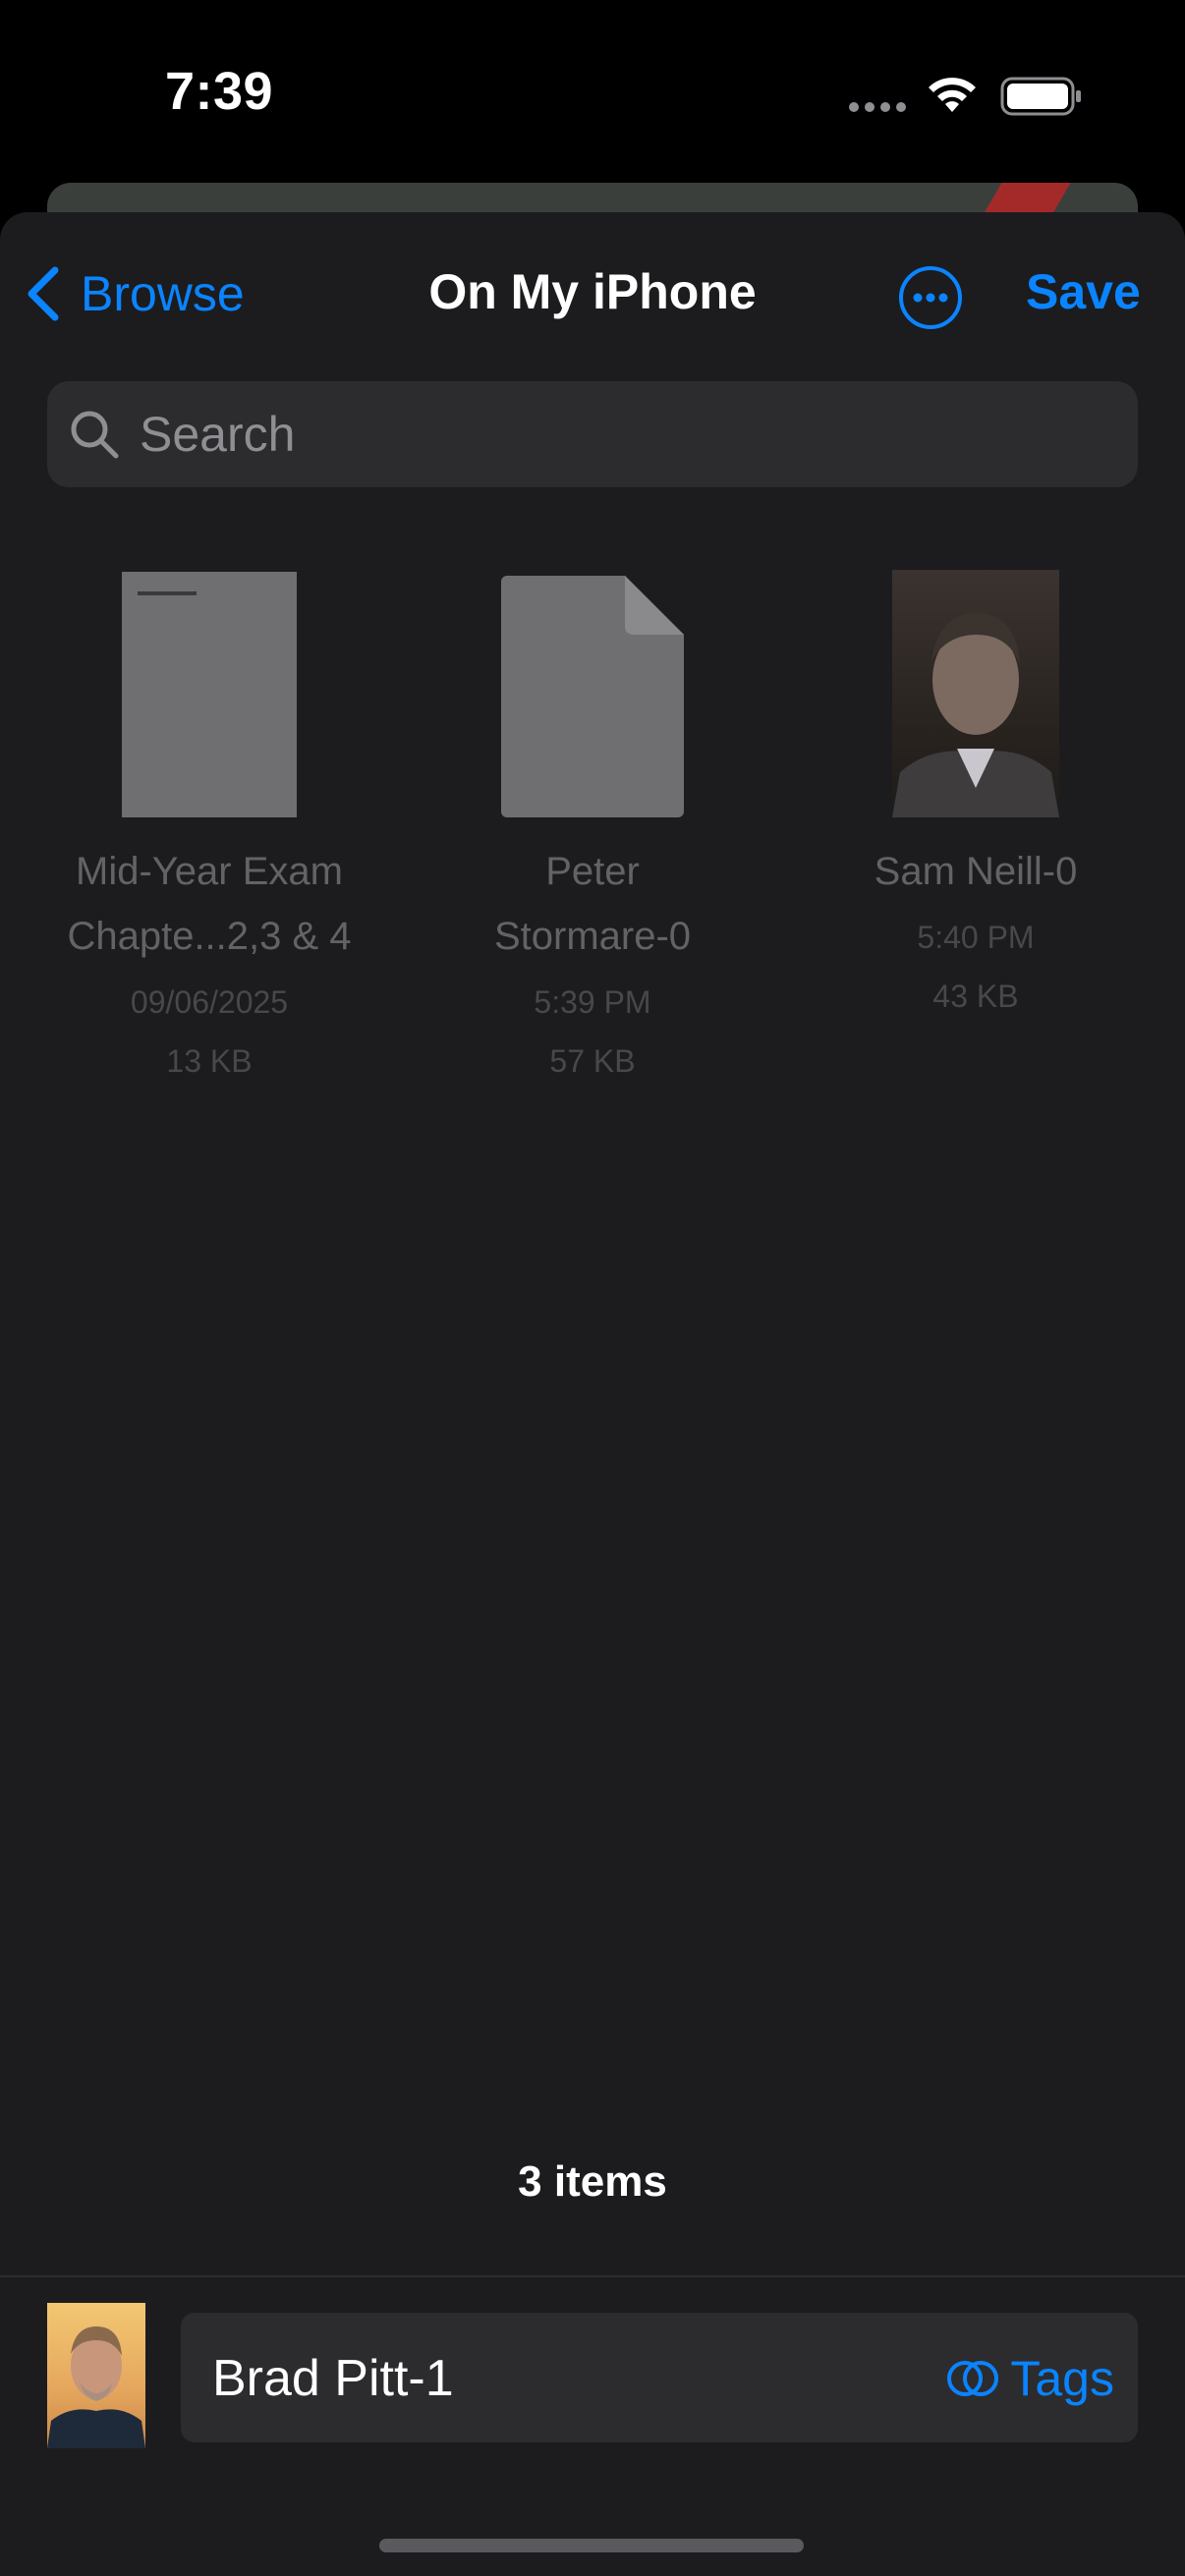  Describe the element at coordinates (592, 1002) in the screenshot. I see `file-date: 5:39 PM` at that location.